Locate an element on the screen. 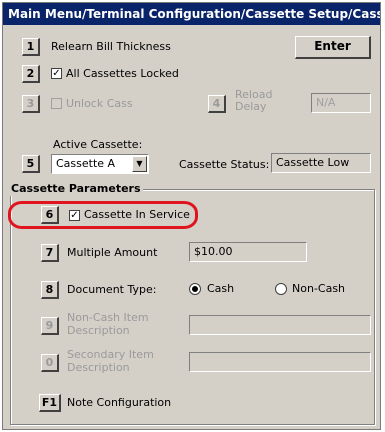 The width and height of the screenshot is (385, 432). non-cash-item-label-line2: Description is located at coordinates (98, 330).